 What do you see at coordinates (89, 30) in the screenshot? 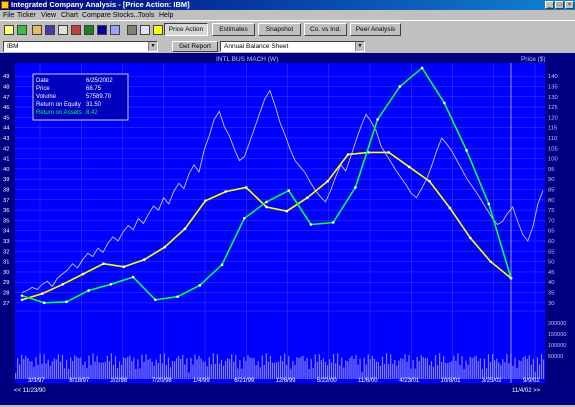
I see `grid-icon` at bounding box center [89, 30].